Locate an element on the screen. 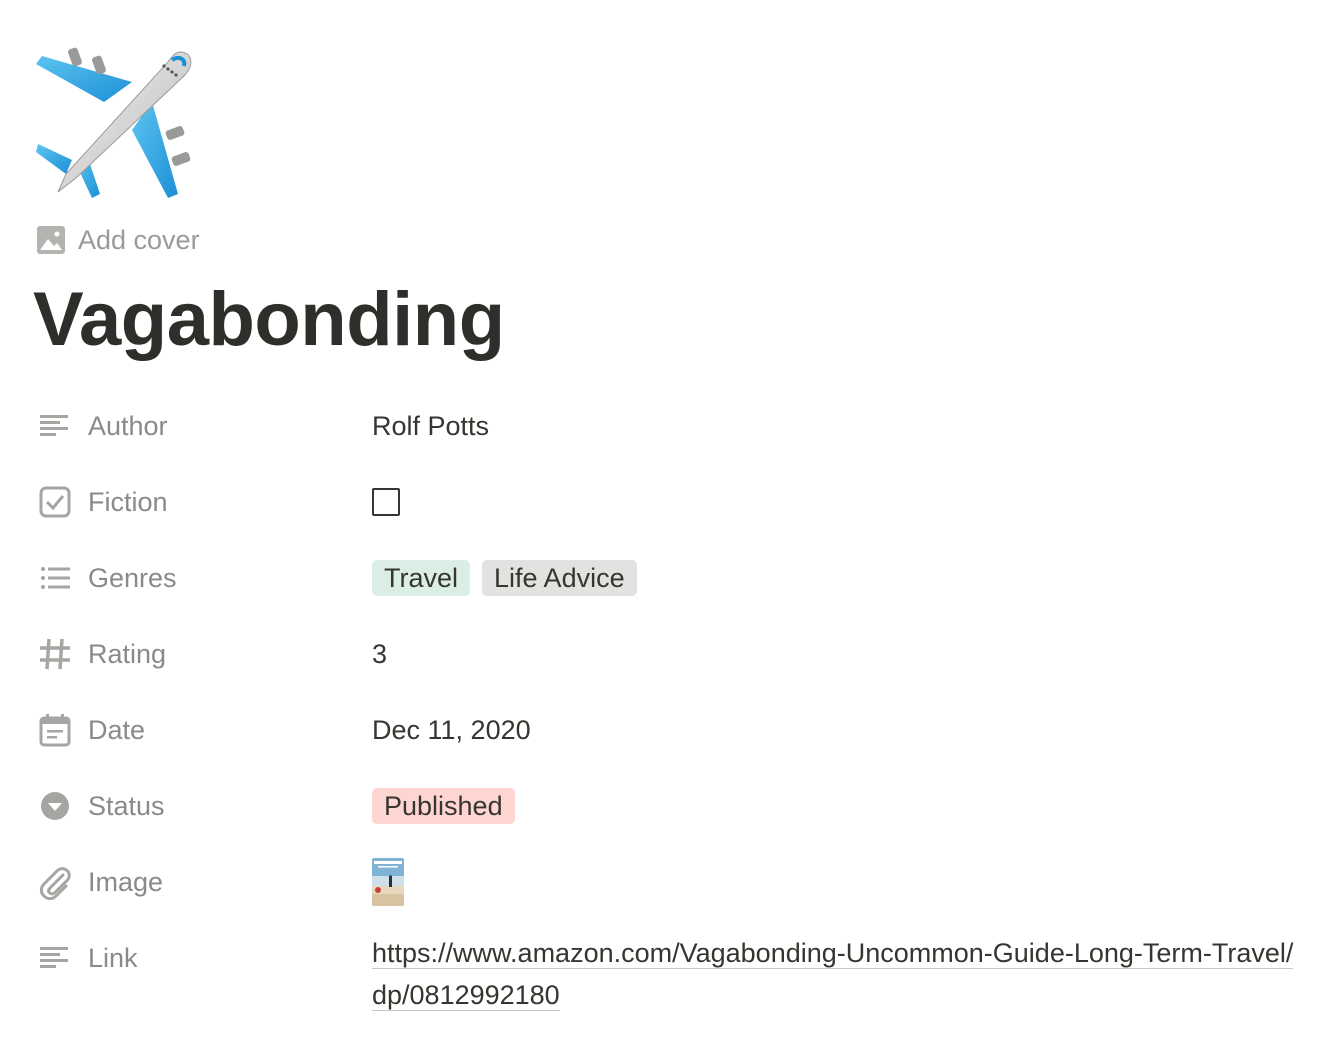 Image resolution: width=1330 pixels, height=1052 pixels. property-value-genres: Travel Life Advice is located at coordinates (510, 578).